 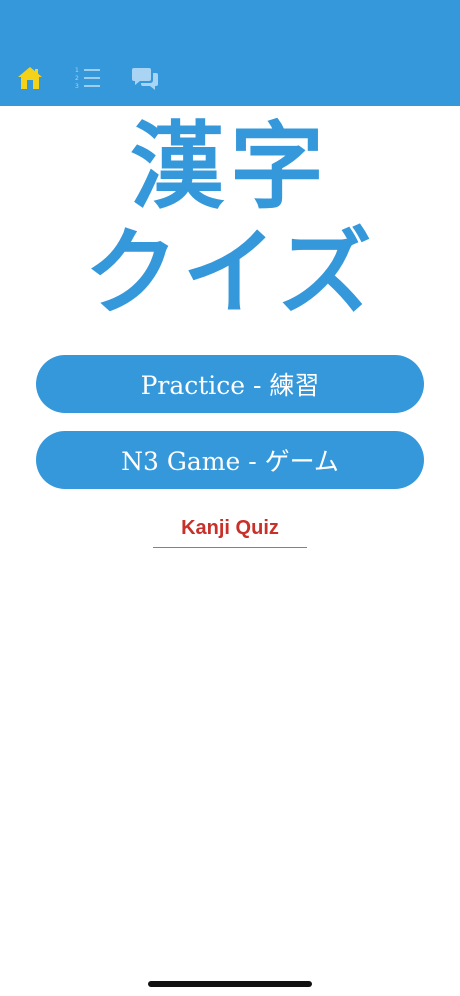 I want to click on svg-text: 3, so click(x=77, y=86).